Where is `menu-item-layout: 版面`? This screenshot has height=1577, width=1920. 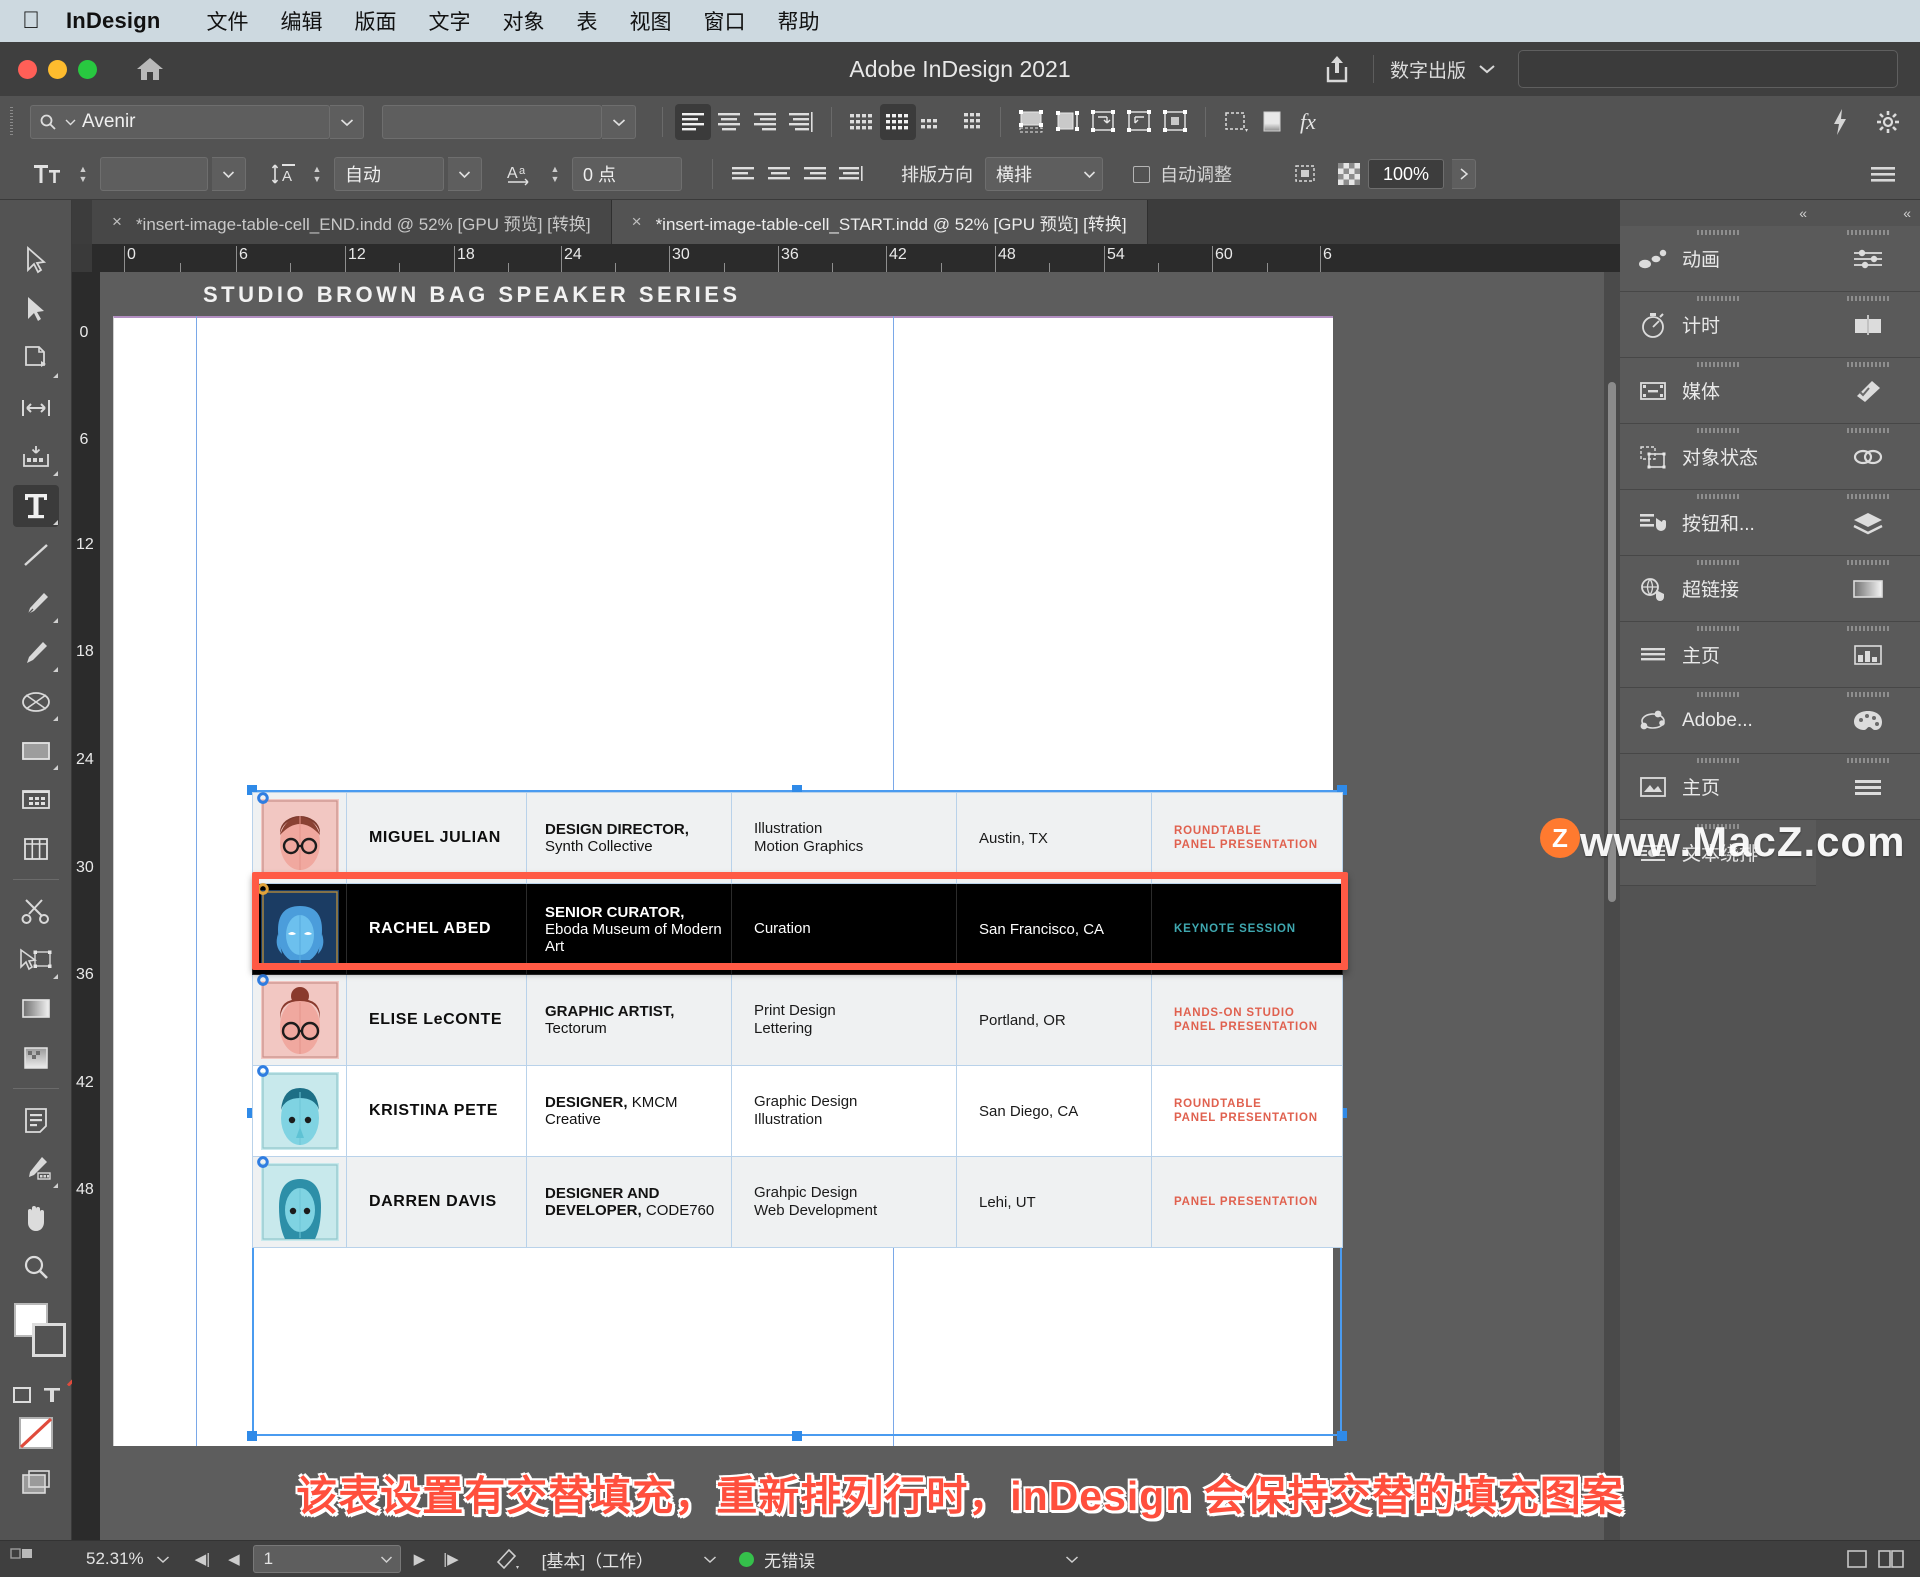 menu-item-layout: 版面 is located at coordinates (376, 21).